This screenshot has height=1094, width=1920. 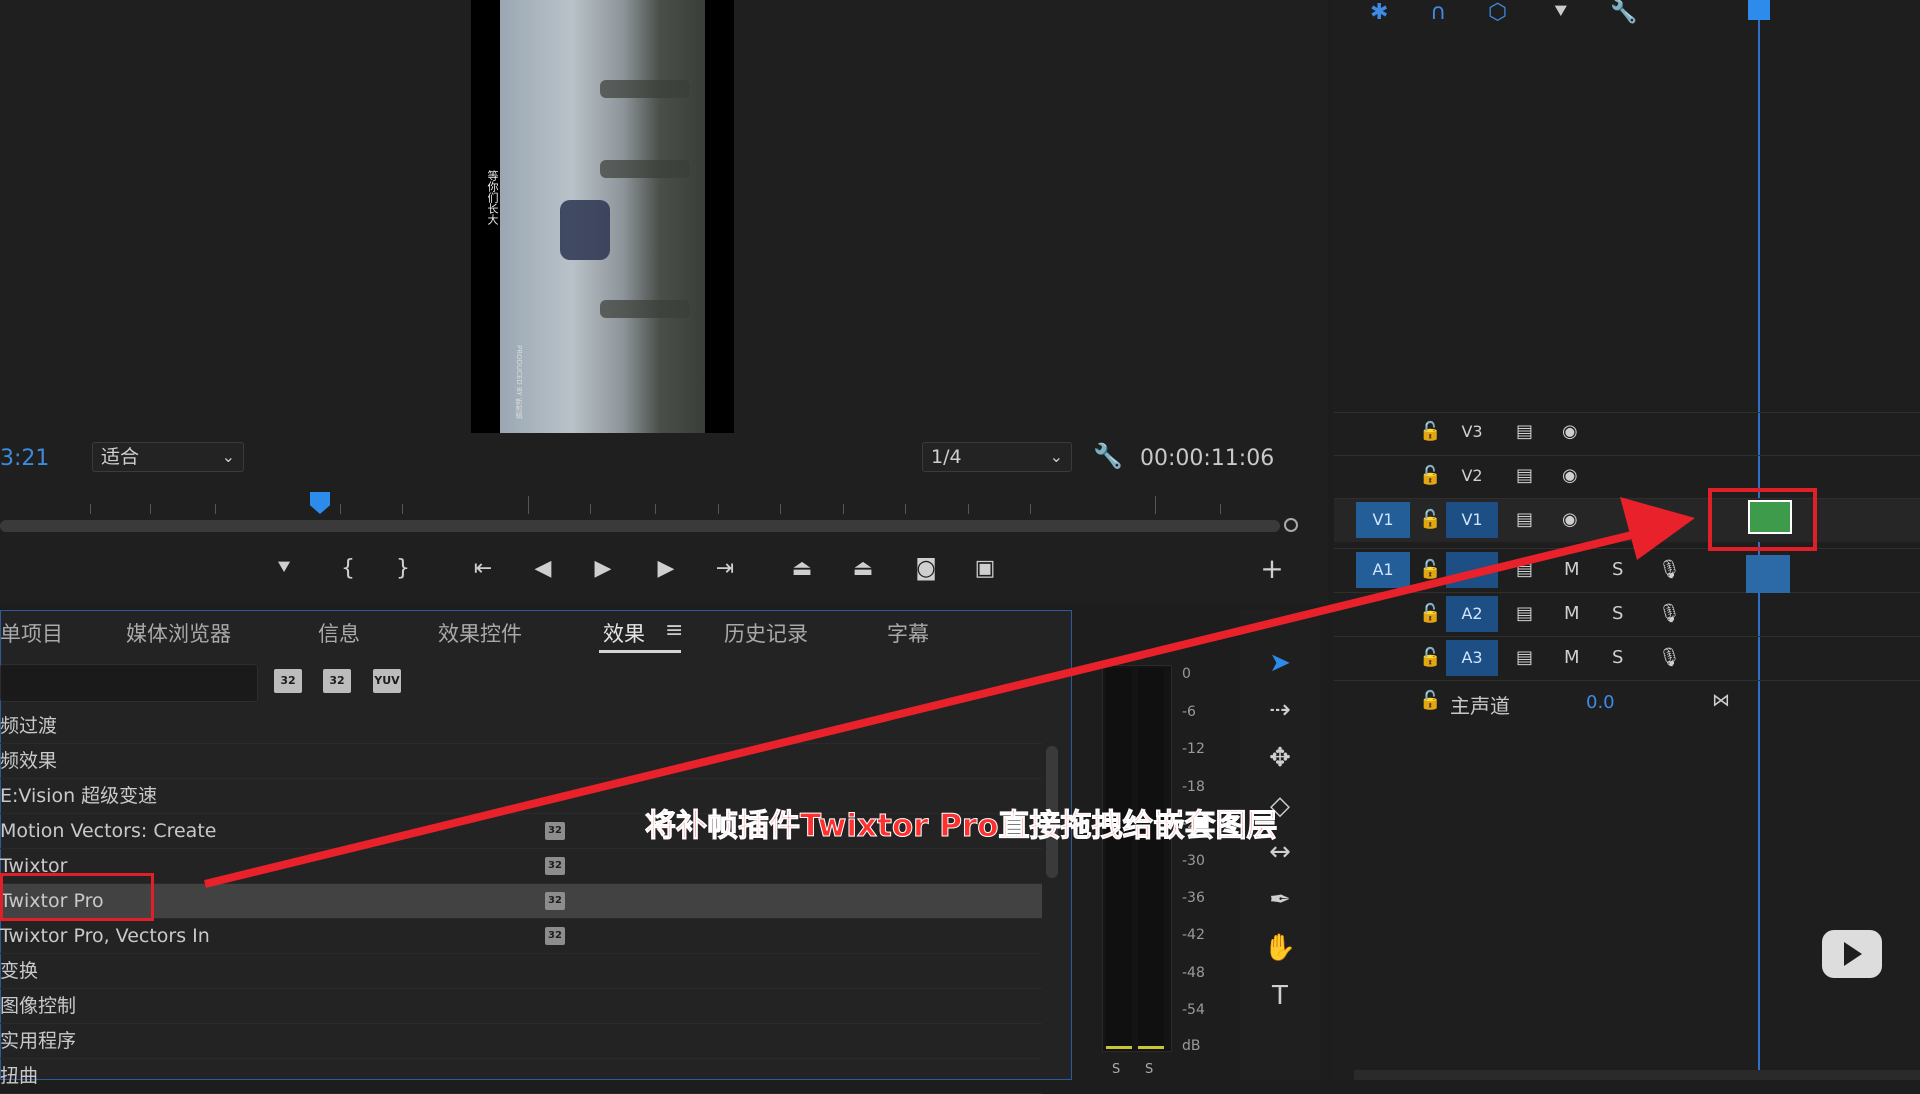 What do you see at coordinates (1657, 528) in the screenshot?
I see `arrow-head` at bounding box center [1657, 528].